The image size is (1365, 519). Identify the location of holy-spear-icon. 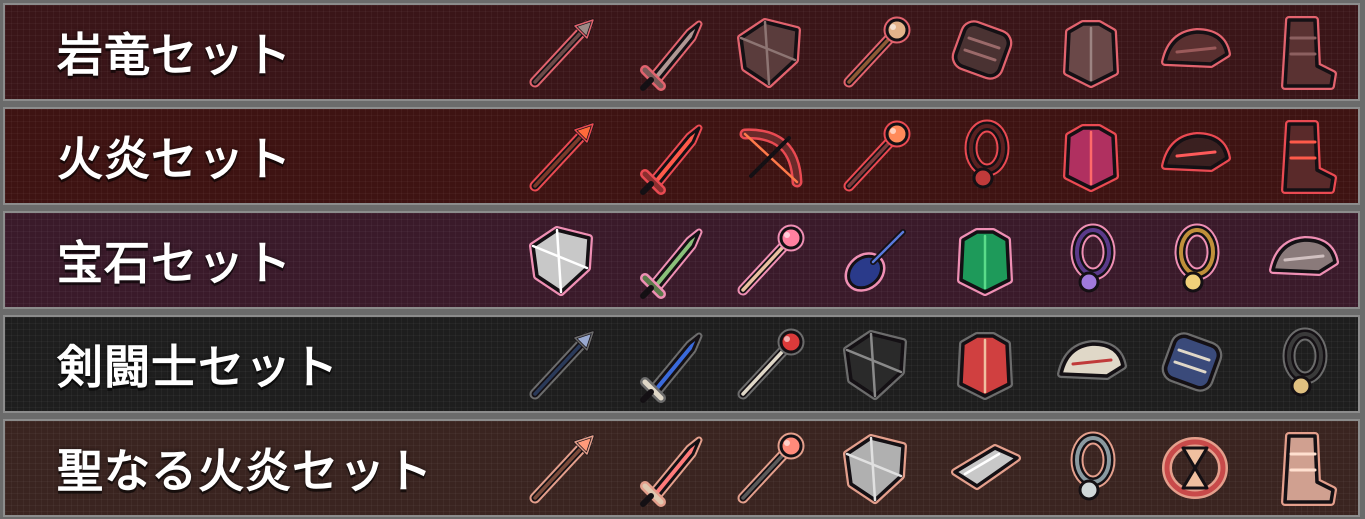
(561, 468).